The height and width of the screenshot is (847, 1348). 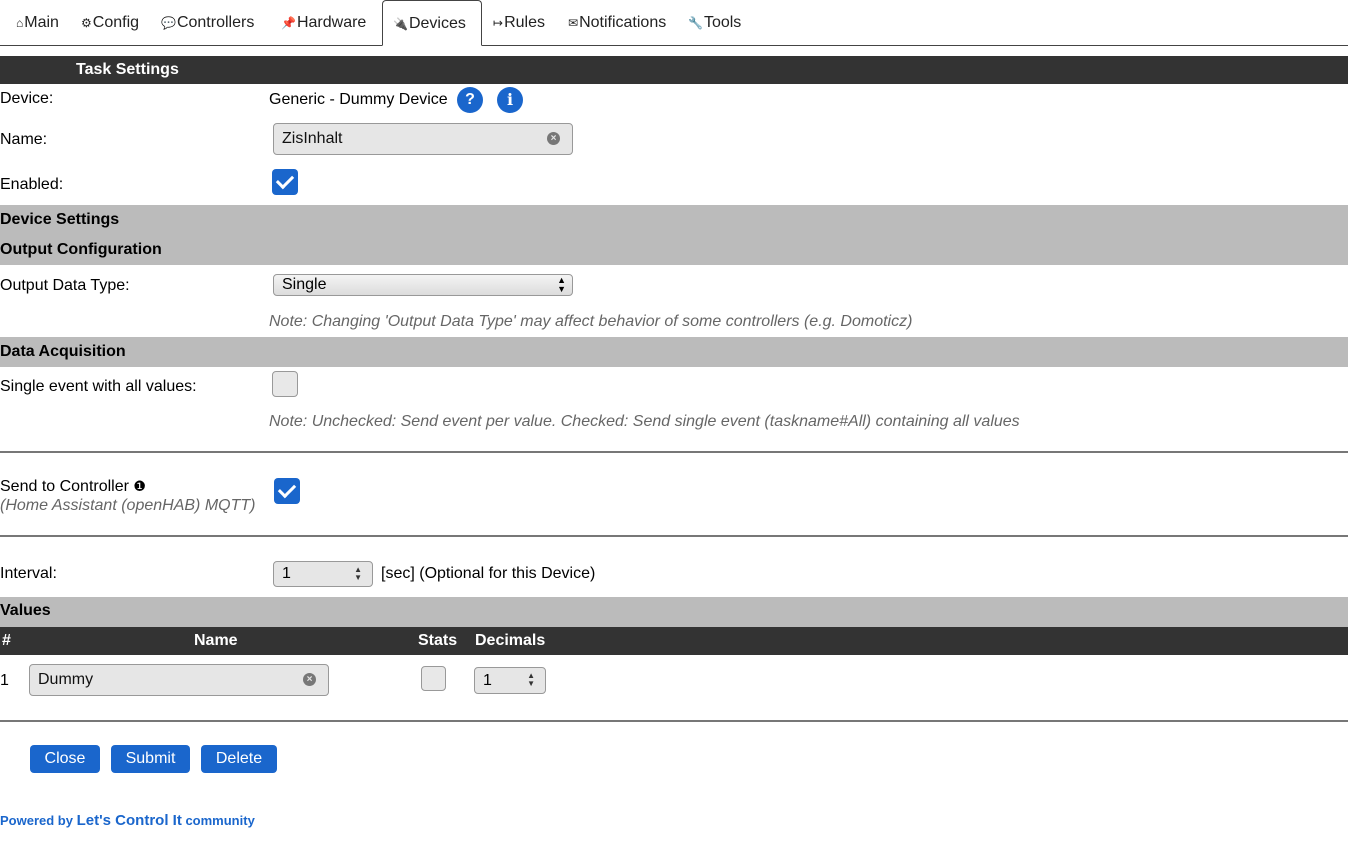 What do you see at coordinates (215, 22) in the screenshot?
I see `tab-label: Controllers` at bounding box center [215, 22].